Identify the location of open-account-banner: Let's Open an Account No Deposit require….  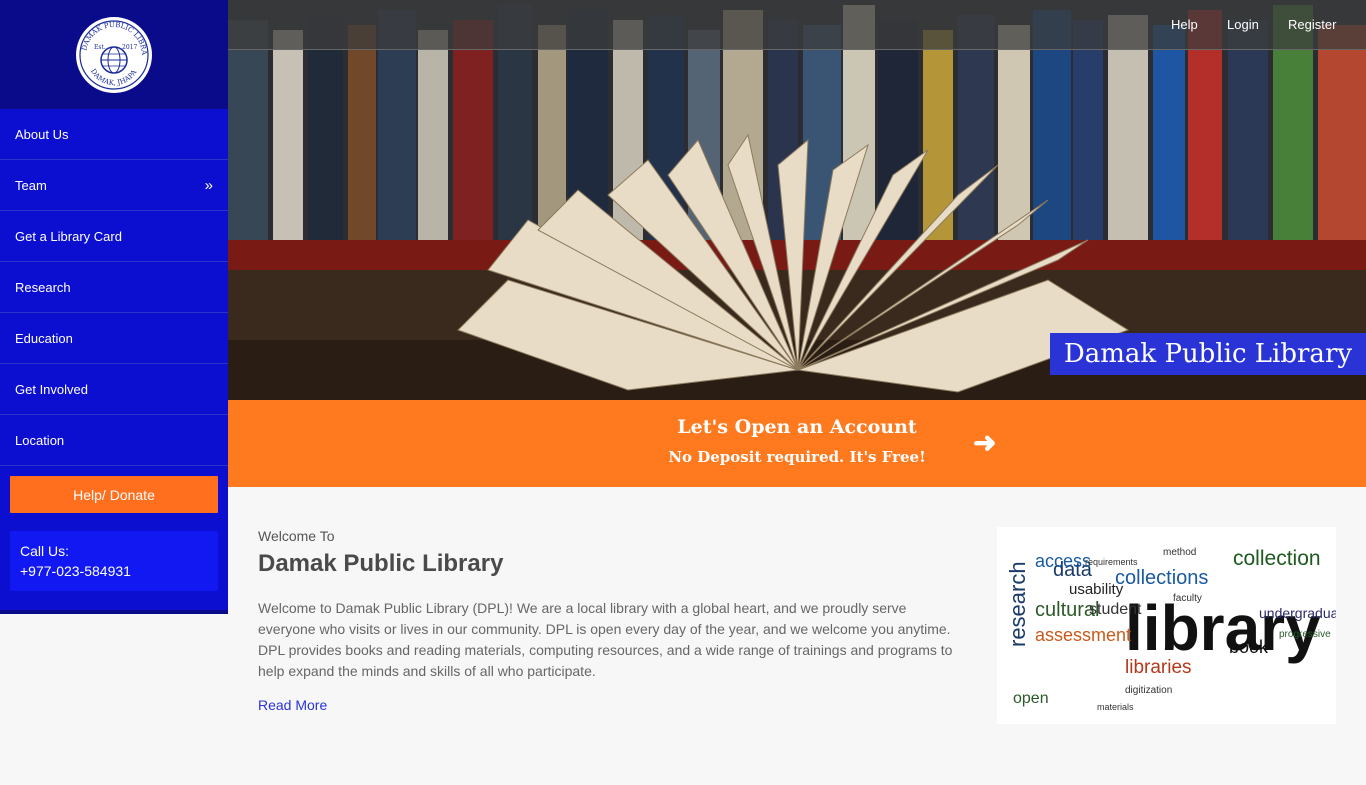
(797, 443).